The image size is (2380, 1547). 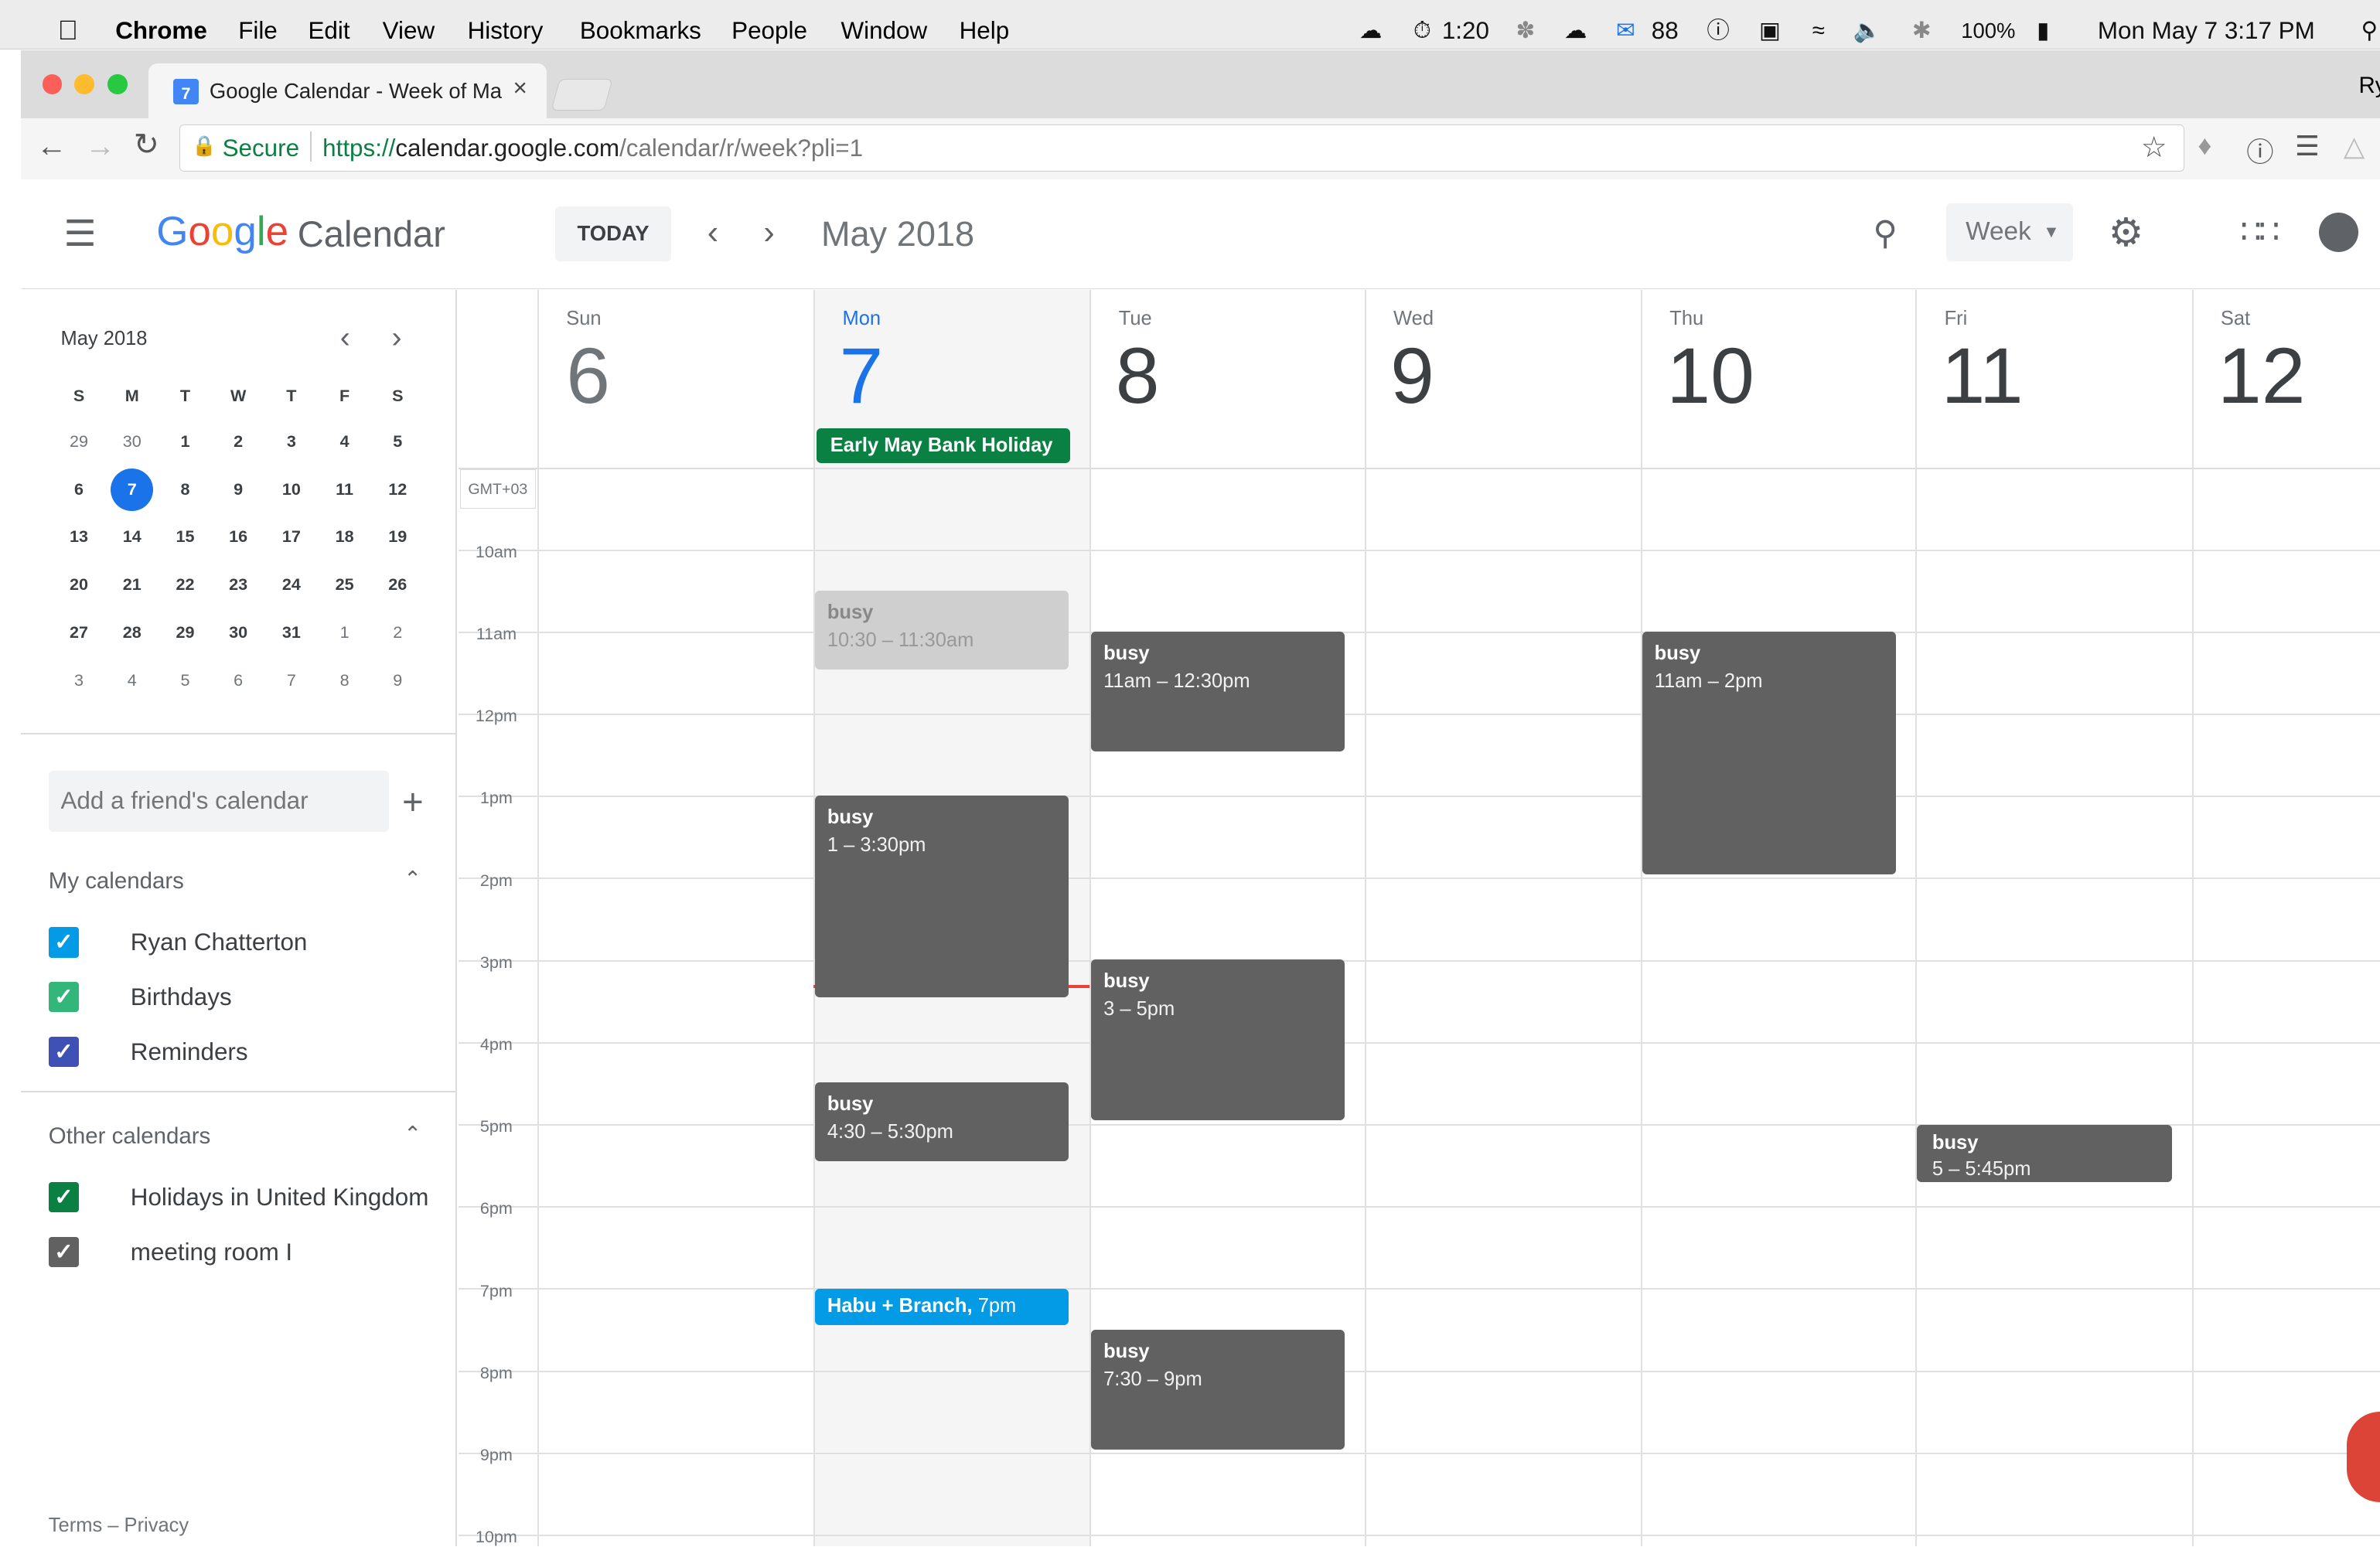 I want to click on mini-calendar-day-selected: 7, so click(x=132, y=489).